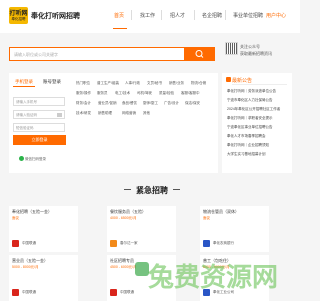  What do you see at coordinates (55, 16) in the screenshot?
I see `site-name: 奉化打听网招聘` at bounding box center [55, 16].